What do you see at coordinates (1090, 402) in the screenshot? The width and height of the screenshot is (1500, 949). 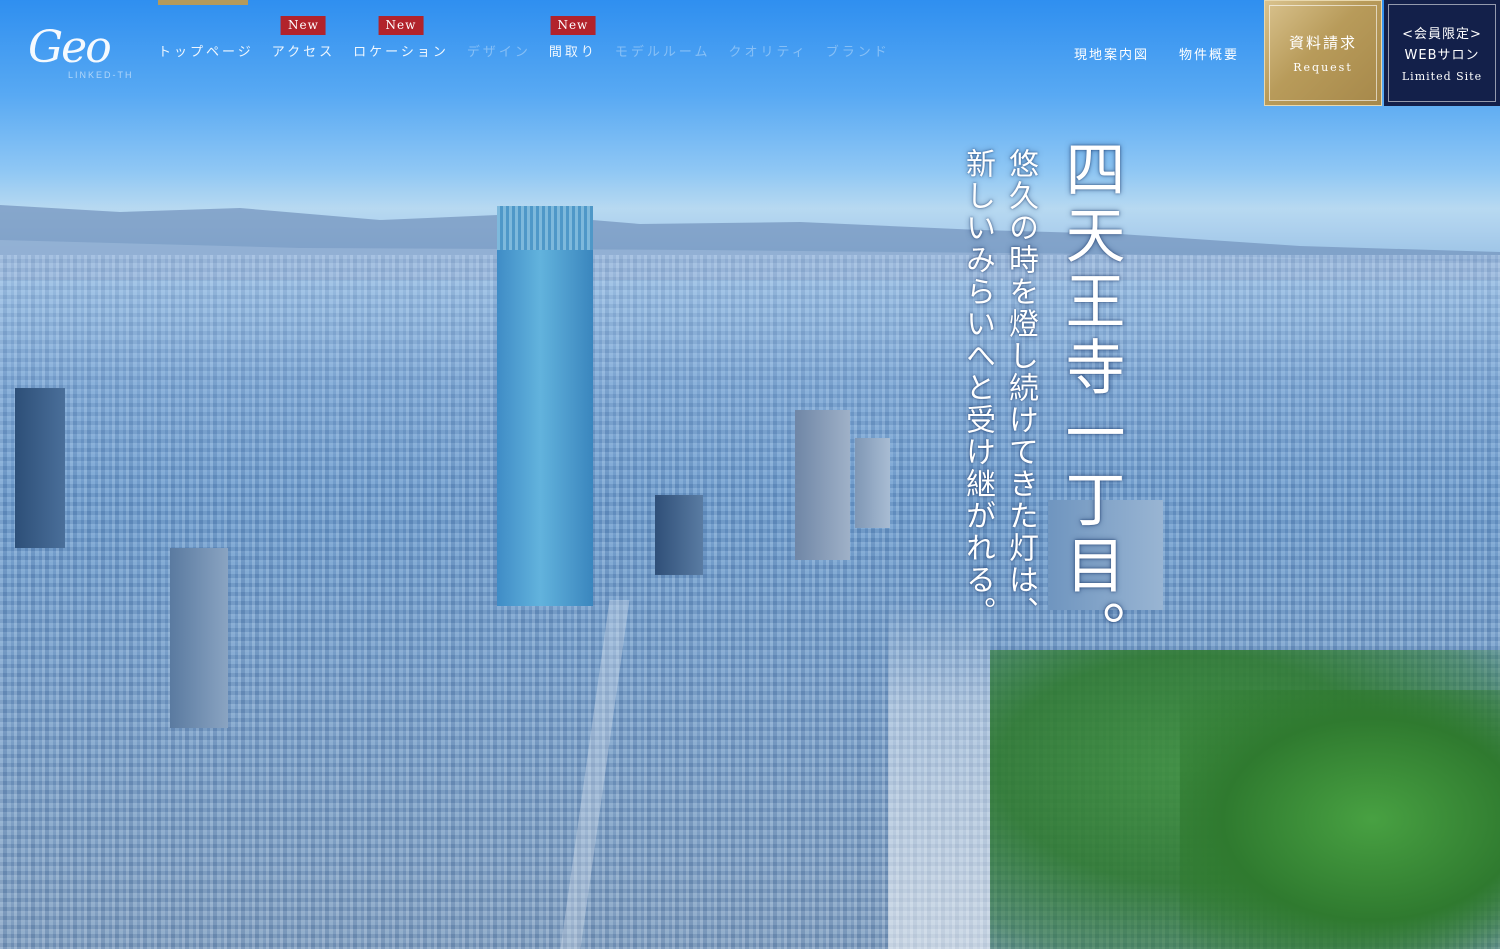 I see `hero-title: 四天王寺一丁目。` at bounding box center [1090, 402].